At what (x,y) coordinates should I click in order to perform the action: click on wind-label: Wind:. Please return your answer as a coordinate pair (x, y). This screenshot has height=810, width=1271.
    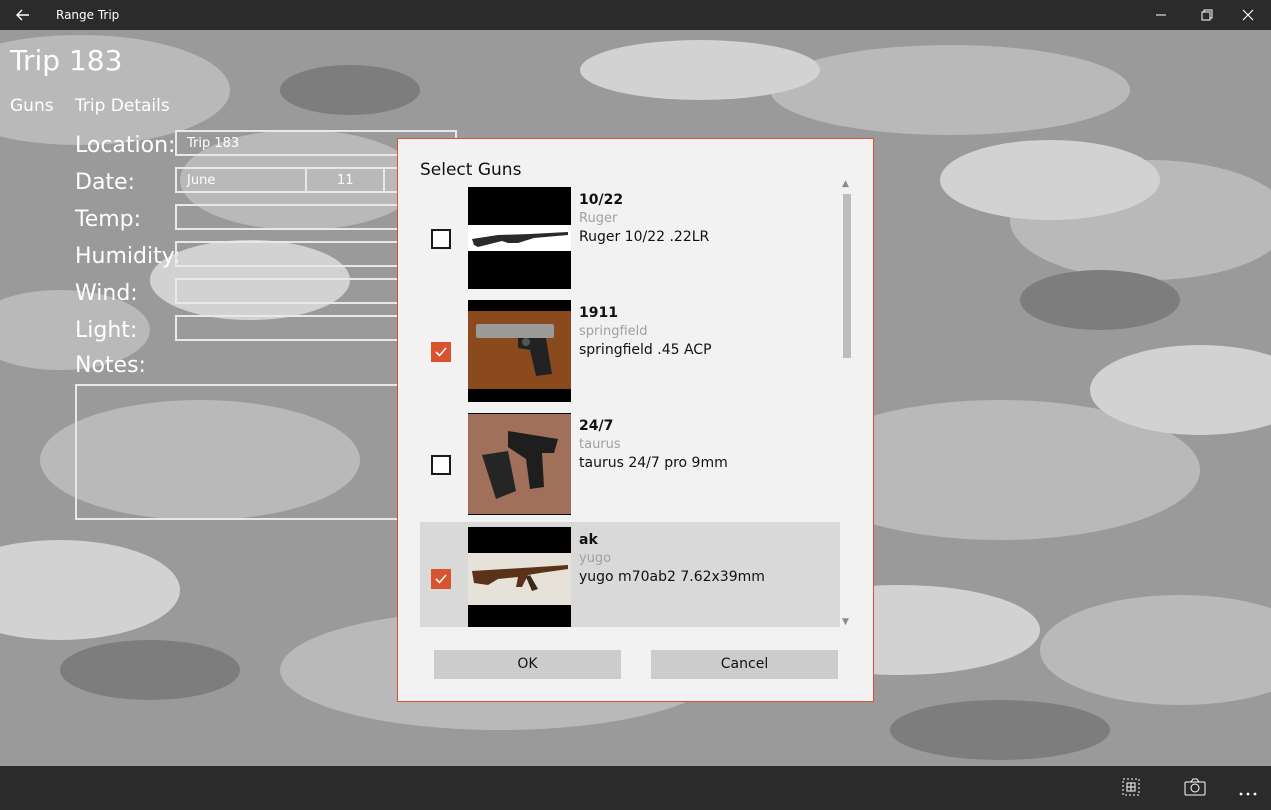
    Looking at the image, I should click on (106, 293).